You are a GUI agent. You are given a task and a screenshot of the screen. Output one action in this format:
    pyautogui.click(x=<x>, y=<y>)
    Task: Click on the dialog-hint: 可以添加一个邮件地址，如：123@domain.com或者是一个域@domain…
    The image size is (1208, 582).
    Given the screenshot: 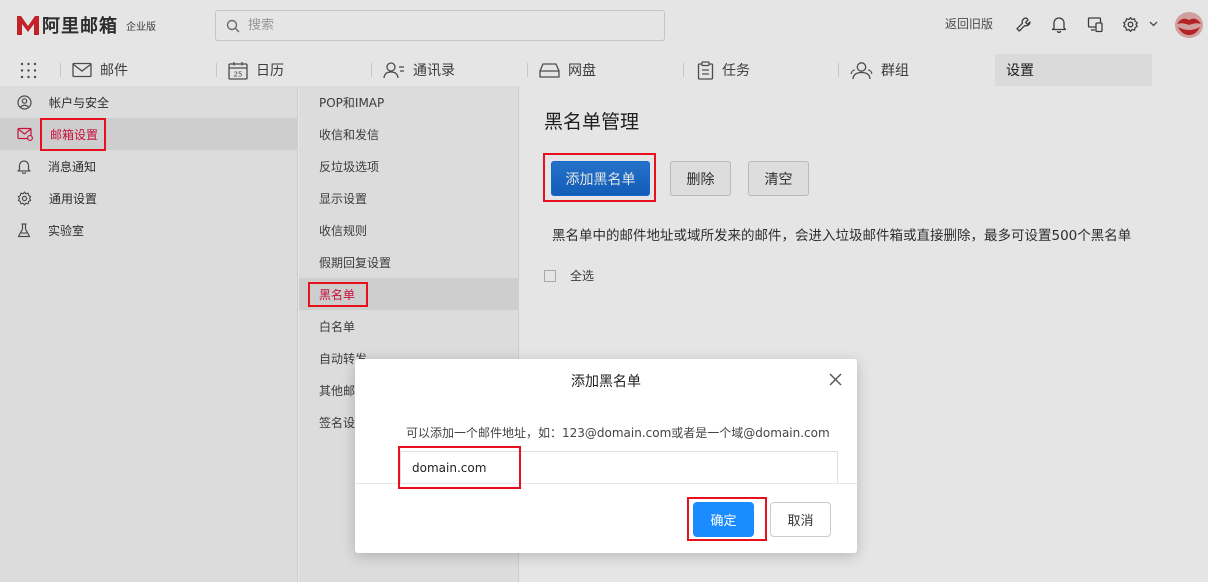 What is the action you would take?
    pyautogui.click(x=618, y=433)
    